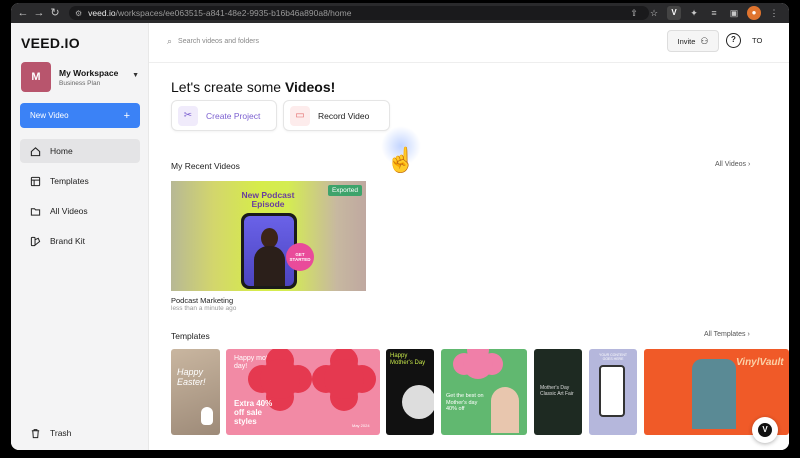  I want to click on bunny-graphic, so click(207, 416).